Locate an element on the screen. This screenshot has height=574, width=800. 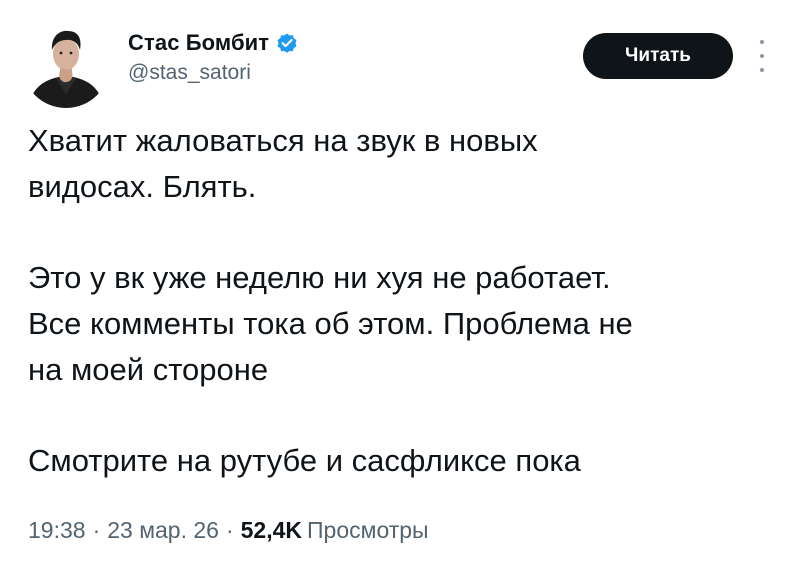
tweet-meta: 19:38 · 23 мар. 26 · 52,4K Просмотры is located at coordinates (228, 530).